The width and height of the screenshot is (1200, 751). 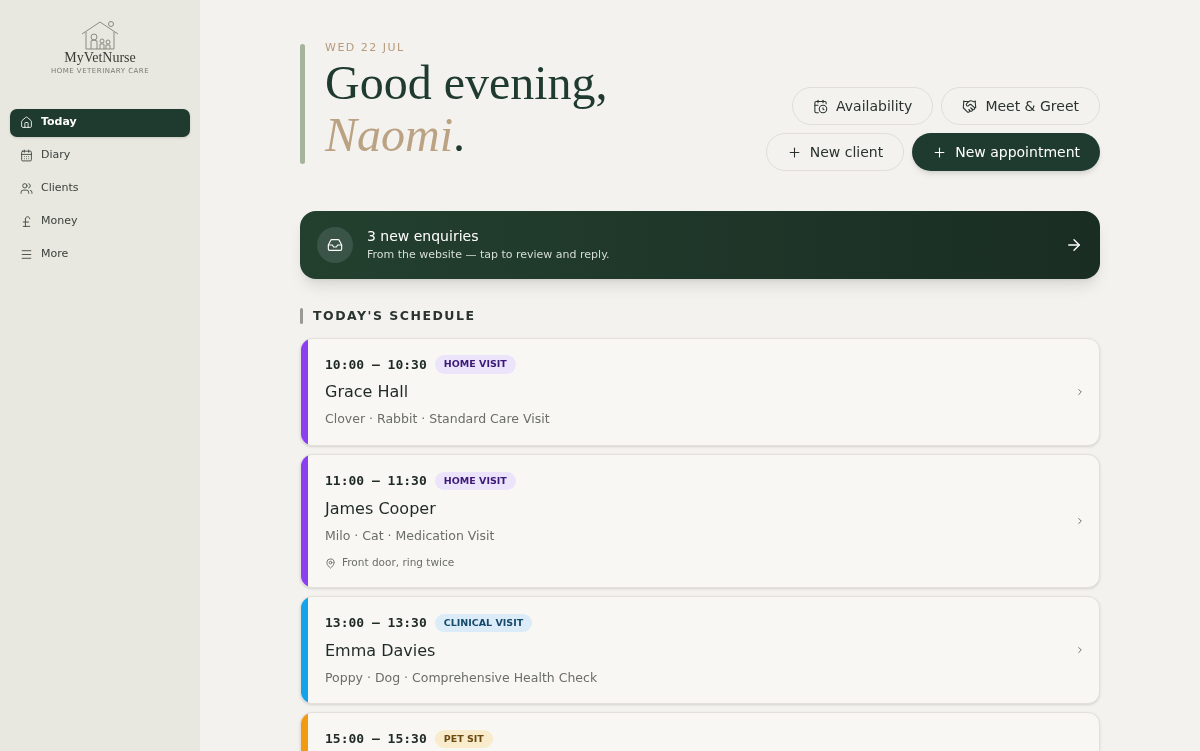 What do you see at coordinates (462, 677) in the screenshot?
I see `appointment-details: Poppy · Dog · Comprehensive Health Check` at bounding box center [462, 677].